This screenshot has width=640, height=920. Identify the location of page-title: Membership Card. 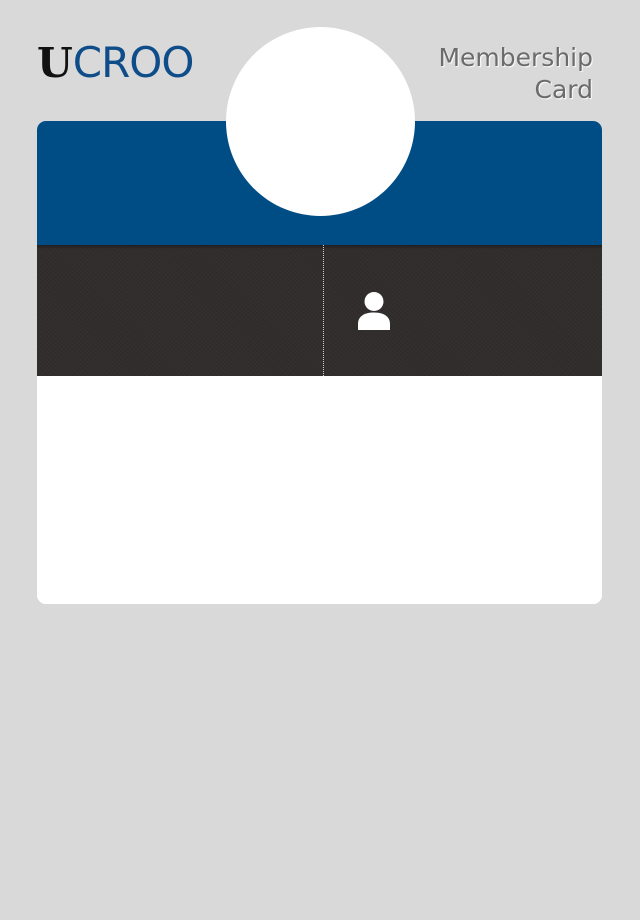
(515, 74).